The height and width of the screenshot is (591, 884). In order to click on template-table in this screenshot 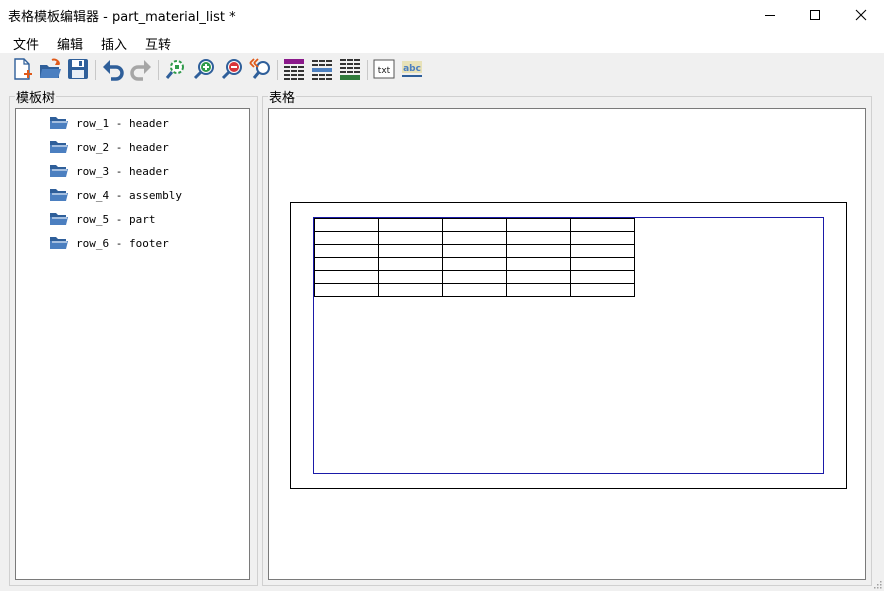, I will do `click(474, 257)`.